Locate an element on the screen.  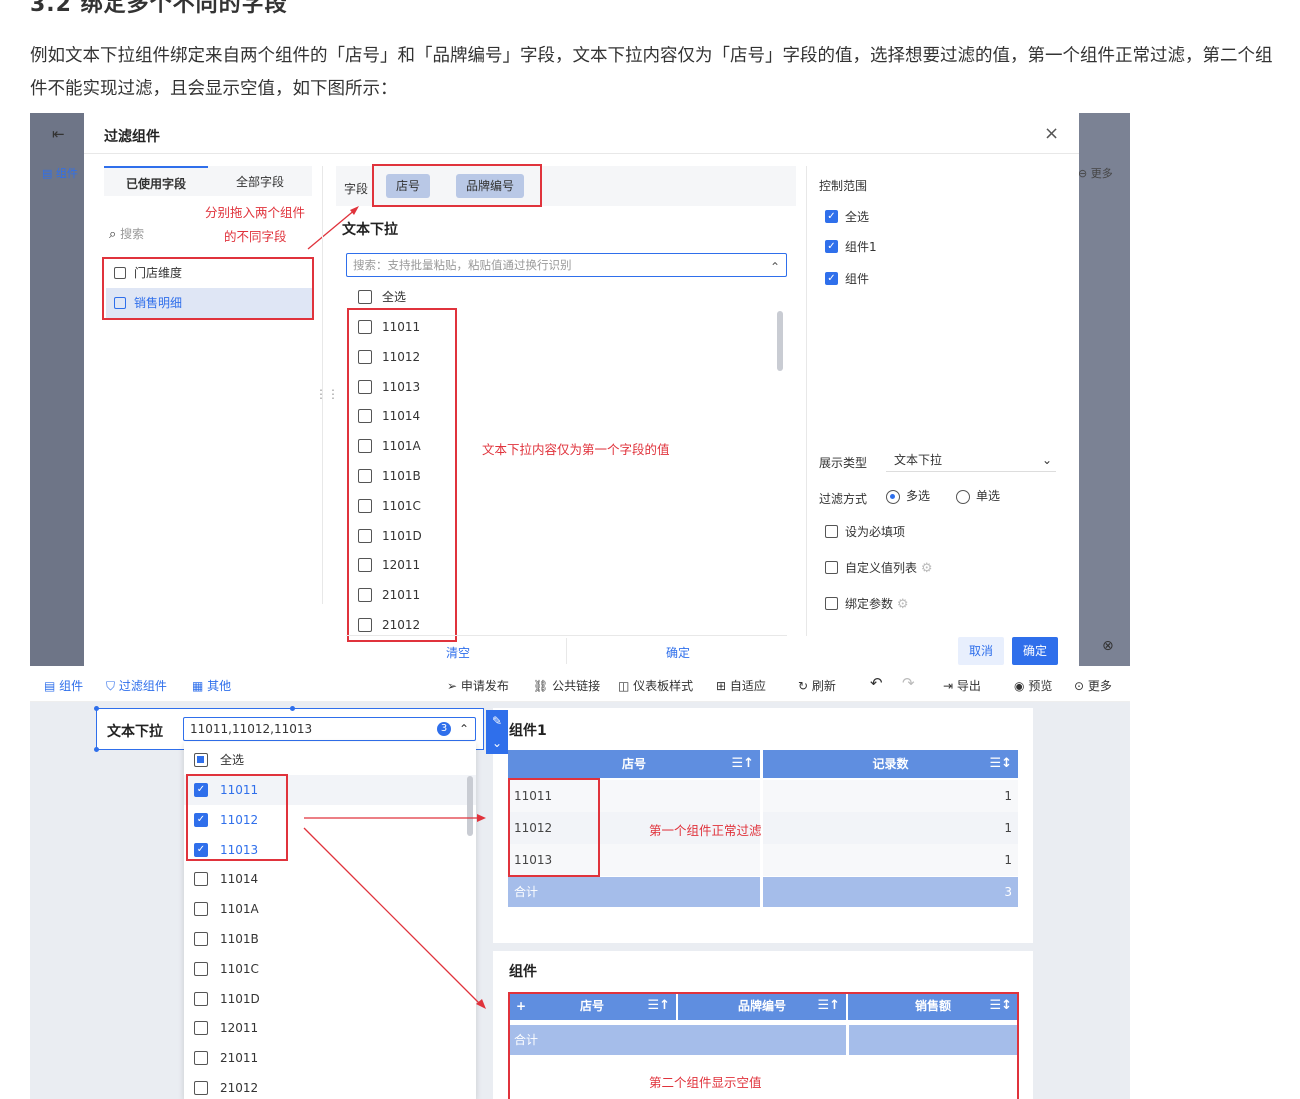
dropdown-option: 12011 is located at coordinates (408, 567).